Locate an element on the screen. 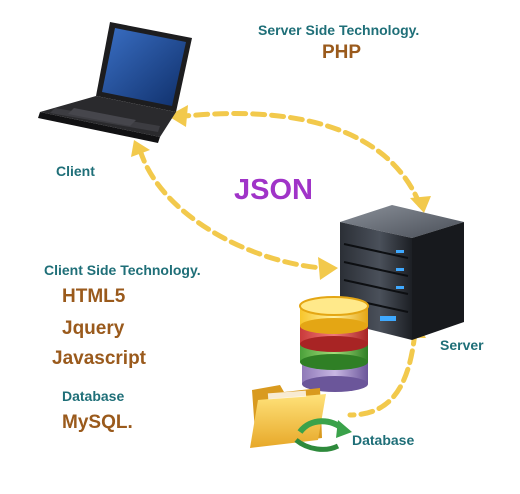 The width and height of the screenshot is (520, 494). arrowhead-server-left is located at coordinates (328, 268).